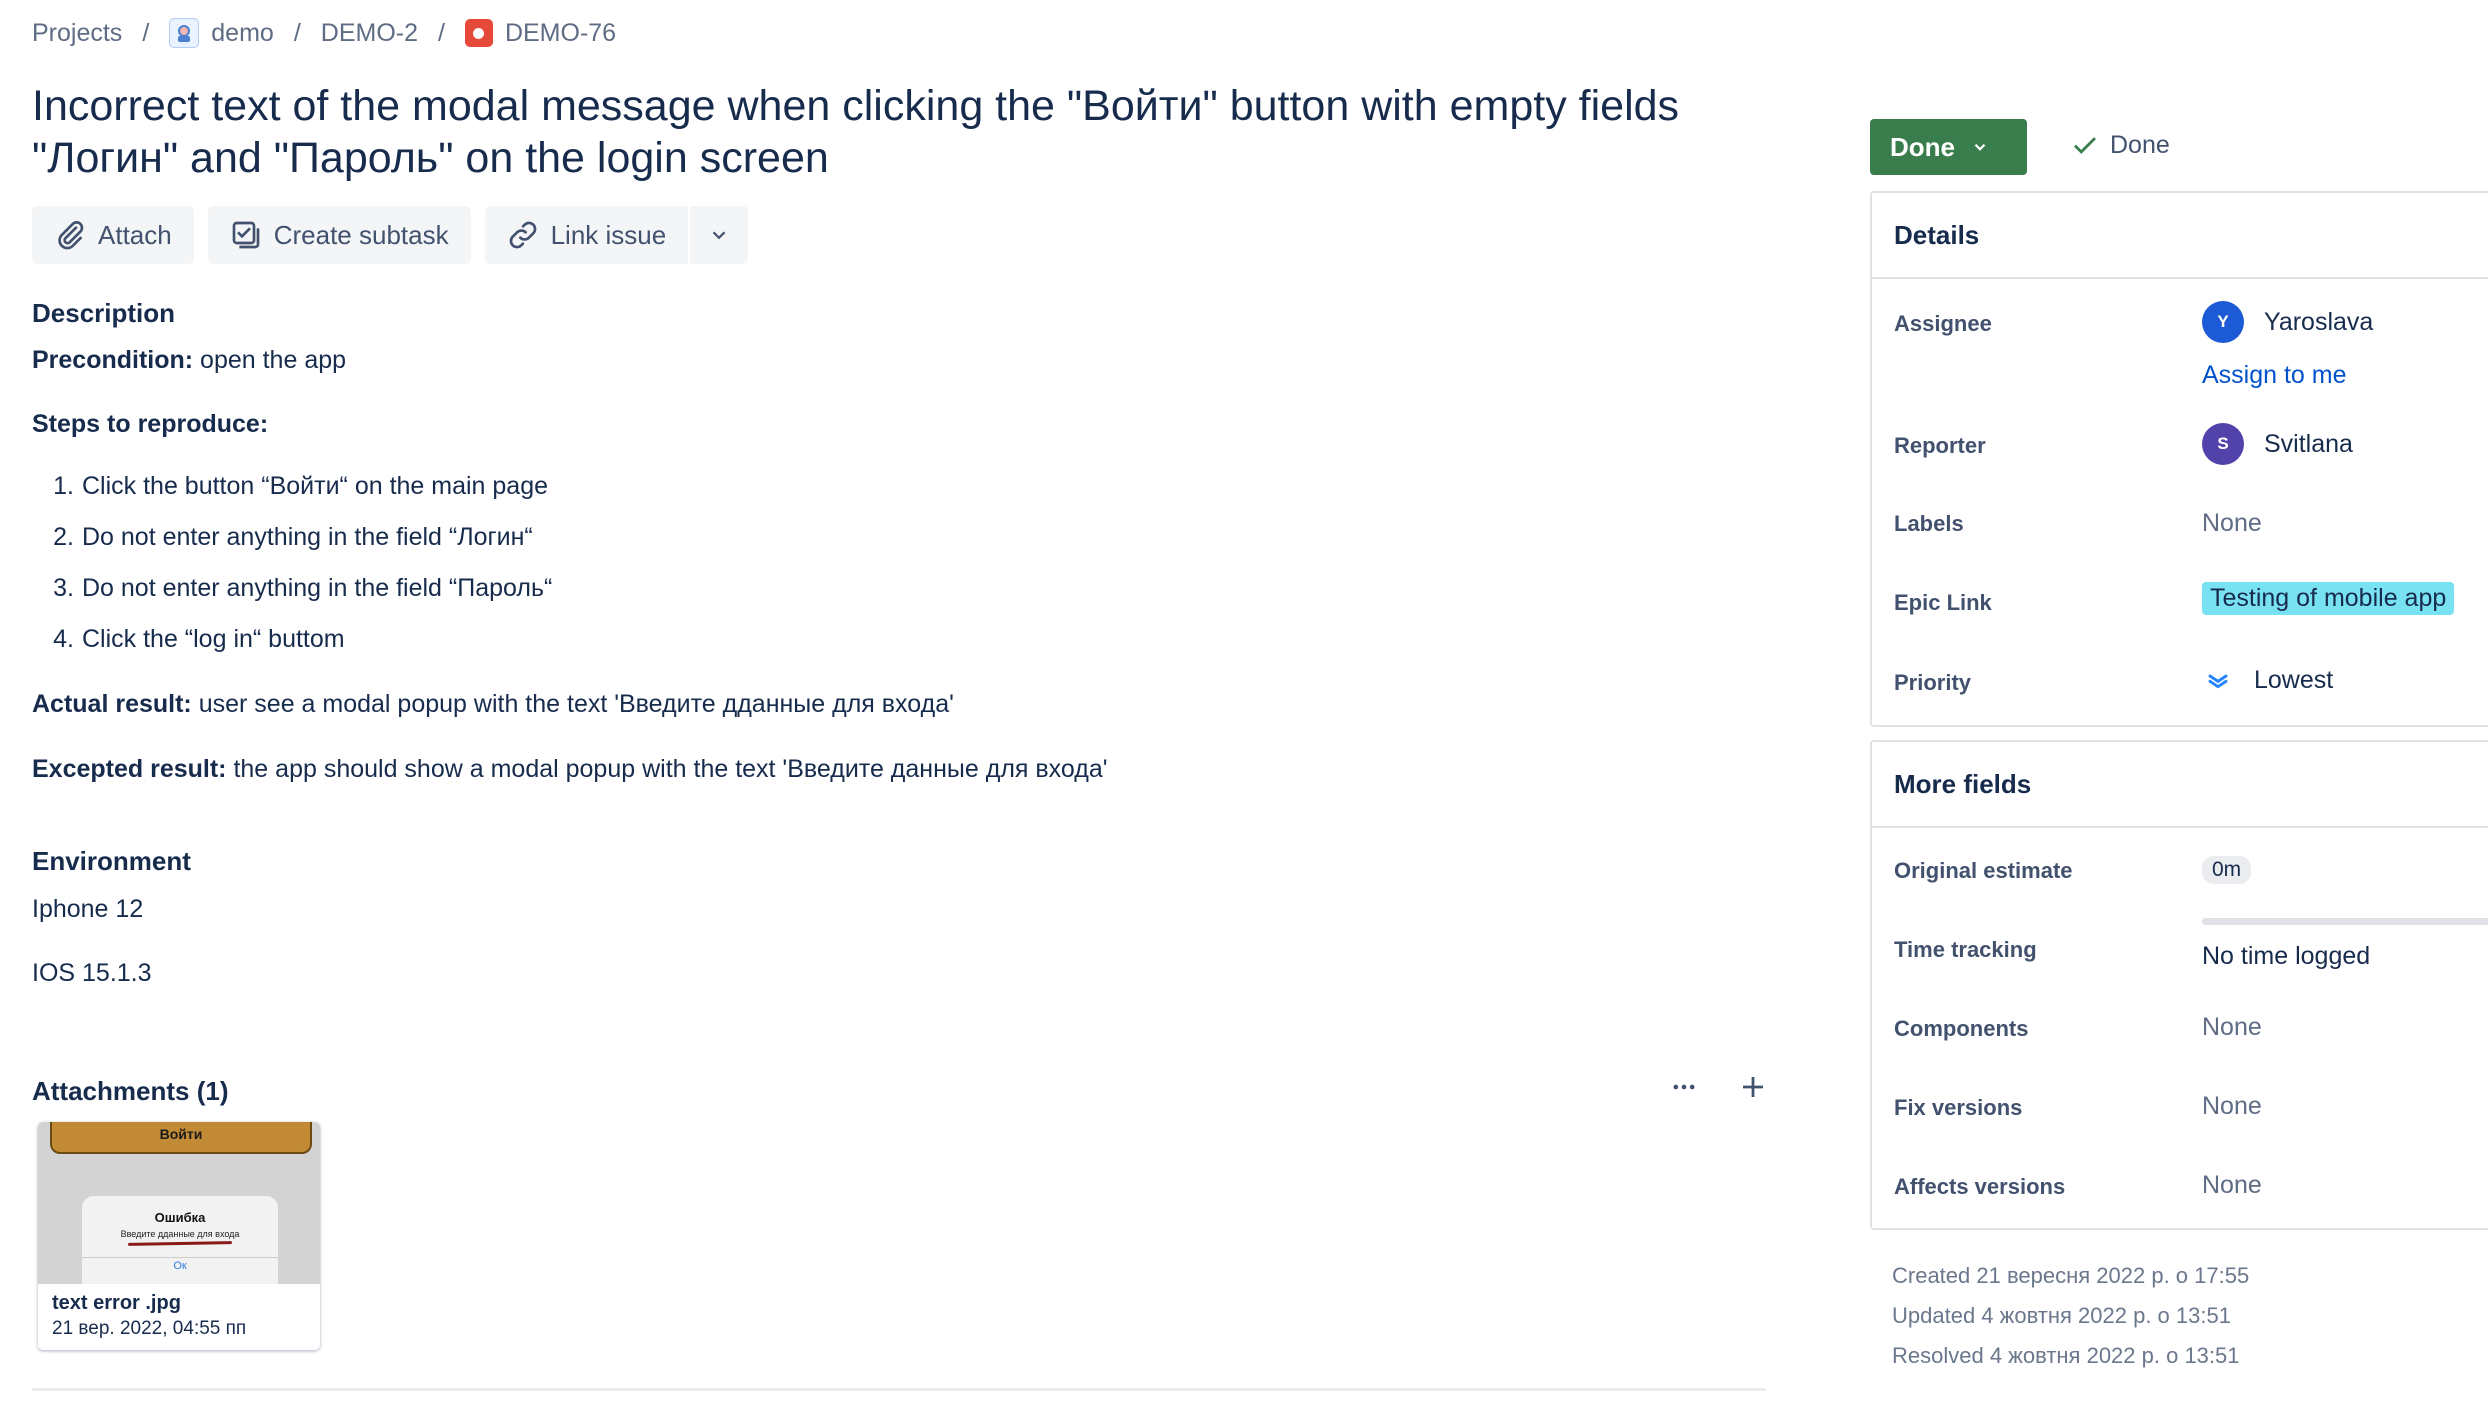 The height and width of the screenshot is (1406, 2488). What do you see at coordinates (1943, 602) in the screenshot?
I see `epic-link-label: Epic Link` at bounding box center [1943, 602].